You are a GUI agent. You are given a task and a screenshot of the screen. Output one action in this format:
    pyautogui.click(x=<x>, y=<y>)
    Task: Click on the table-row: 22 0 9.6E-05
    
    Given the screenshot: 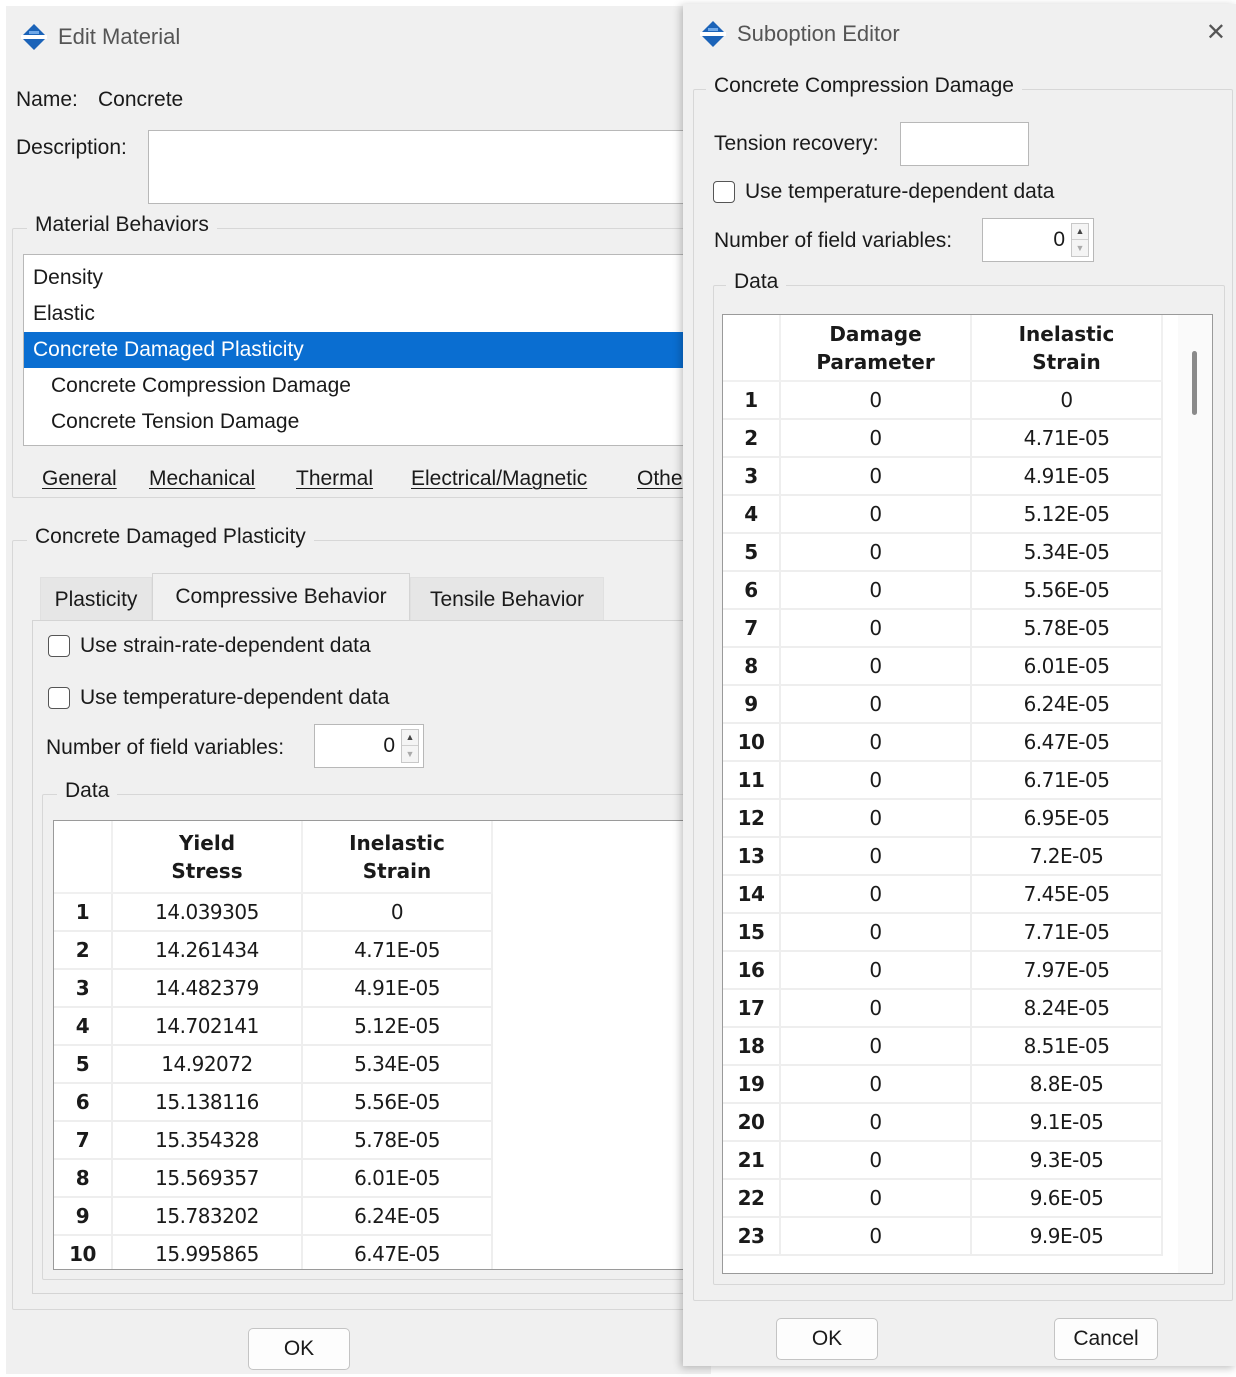 What is the action you would take?
    pyautogui.click(x=943, y=1198)
    